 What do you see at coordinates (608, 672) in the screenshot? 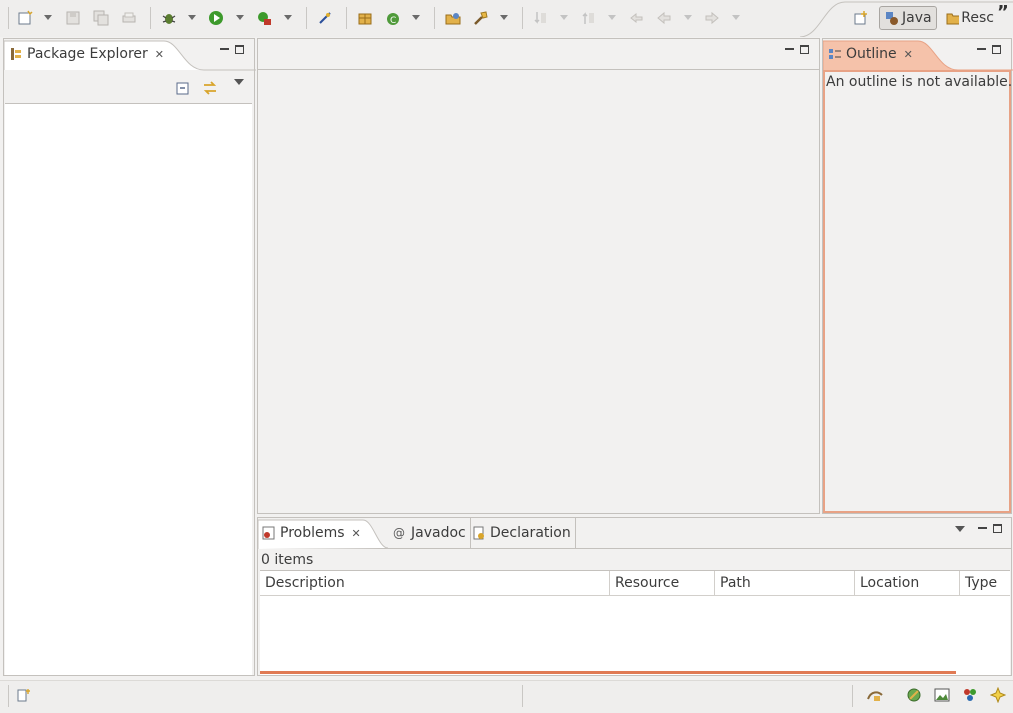
I see `progress-indicator` at bounding box center [608, 672].